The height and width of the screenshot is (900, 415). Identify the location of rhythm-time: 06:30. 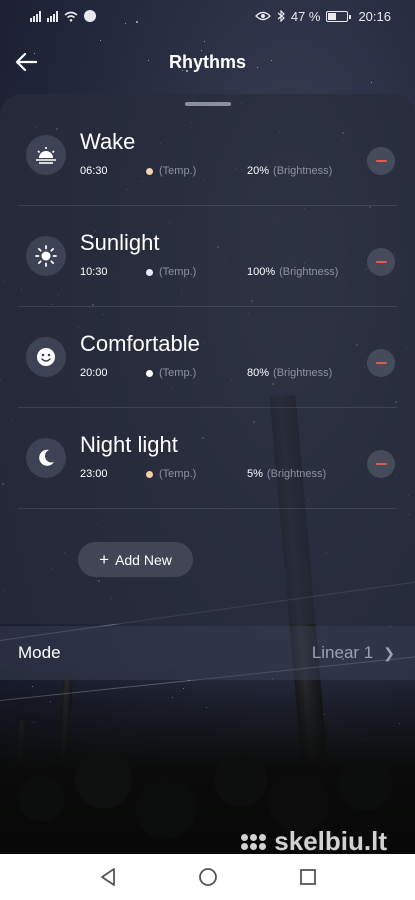
(94, 171).